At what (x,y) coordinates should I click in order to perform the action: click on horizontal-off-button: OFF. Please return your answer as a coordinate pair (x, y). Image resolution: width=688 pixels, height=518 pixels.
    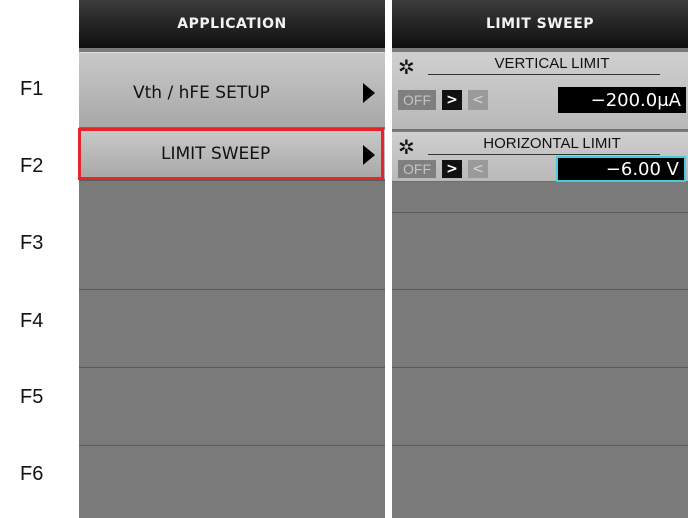
    Looking at the image, I should click on (417, 169).